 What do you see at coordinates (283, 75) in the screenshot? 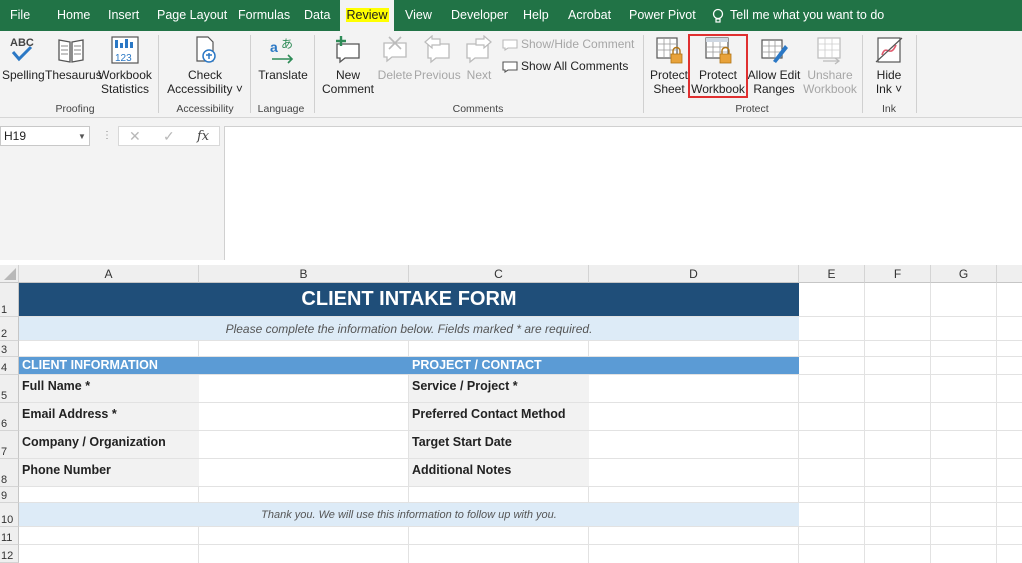
I see `translate-label: Translate` at bounding box center [283, 75].